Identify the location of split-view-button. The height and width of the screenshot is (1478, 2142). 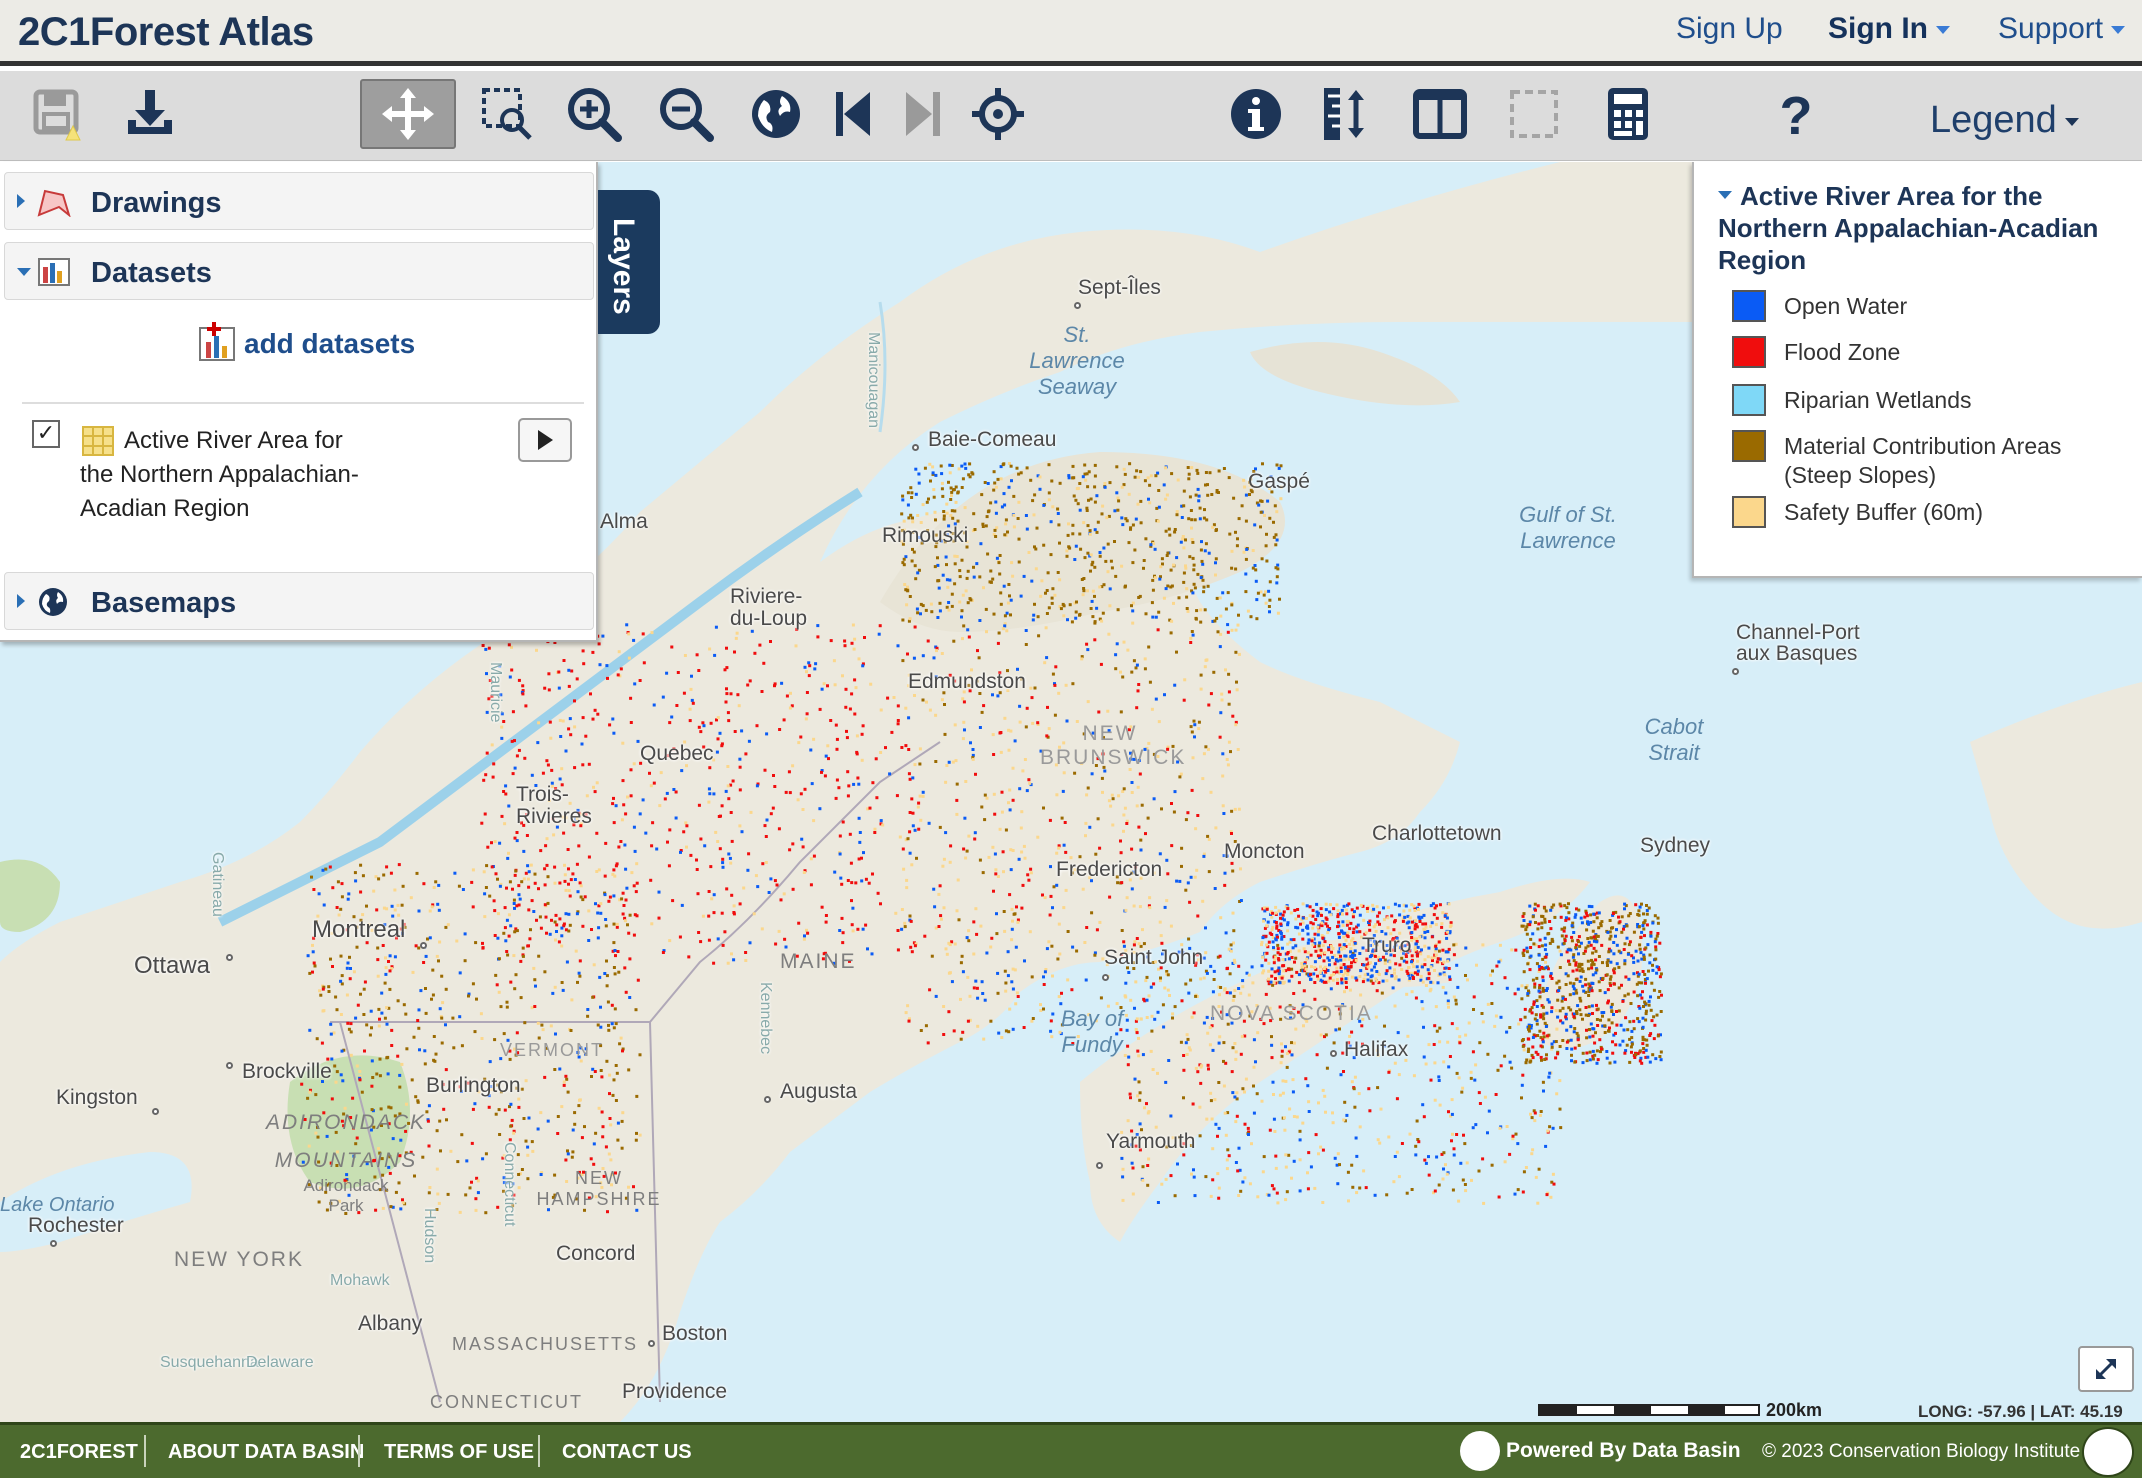
(1440, 114).